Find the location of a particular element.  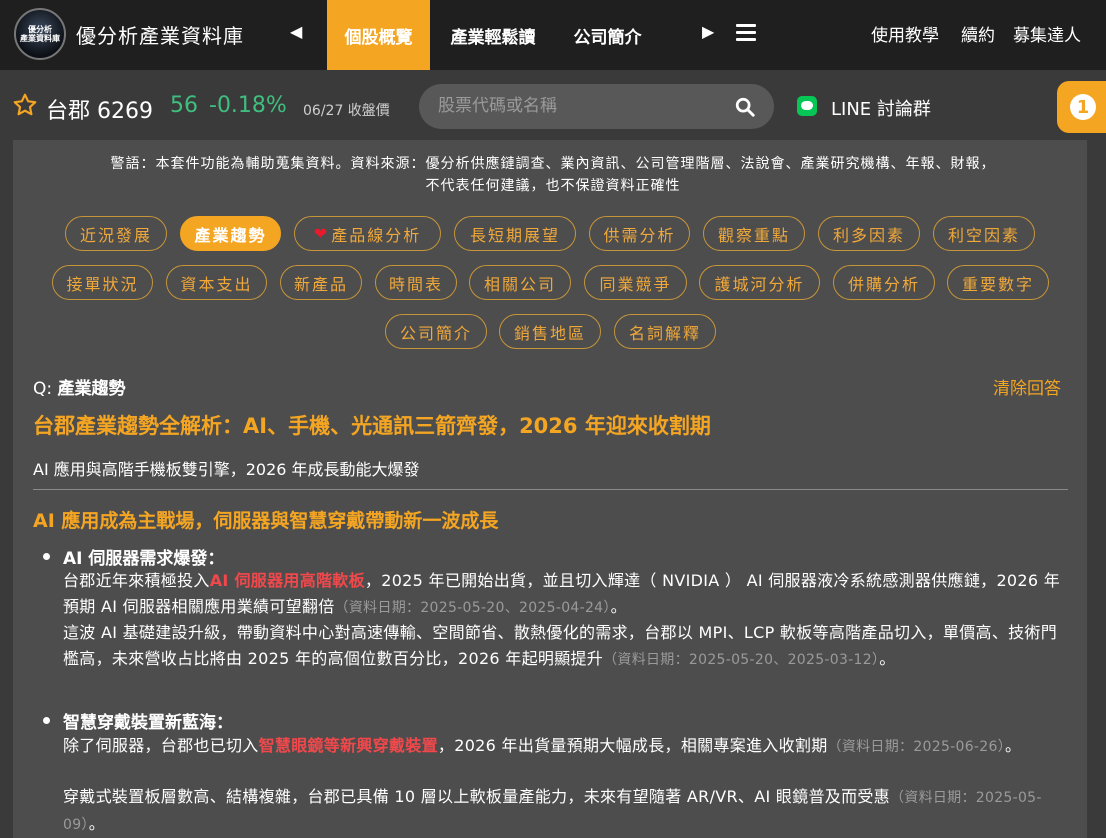

stock-change-percent: -0.18% is located at coordinates (248, 105).